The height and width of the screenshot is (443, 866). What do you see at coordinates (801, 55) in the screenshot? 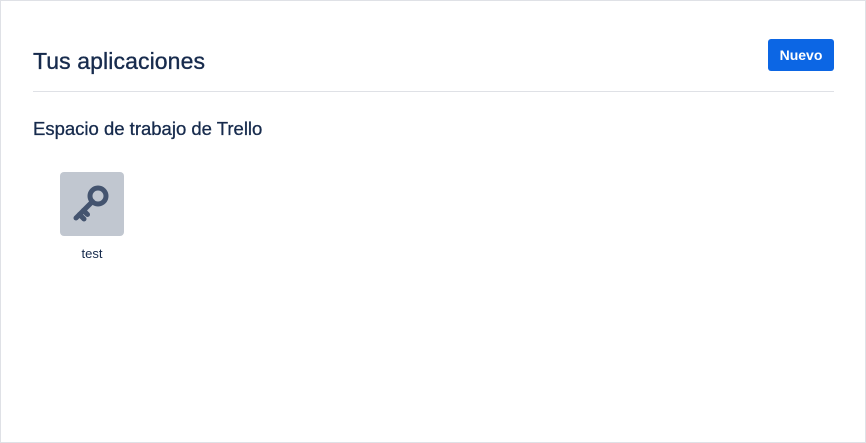
I see `new-app-button: Nuevo` at bounding box center [801, 55].